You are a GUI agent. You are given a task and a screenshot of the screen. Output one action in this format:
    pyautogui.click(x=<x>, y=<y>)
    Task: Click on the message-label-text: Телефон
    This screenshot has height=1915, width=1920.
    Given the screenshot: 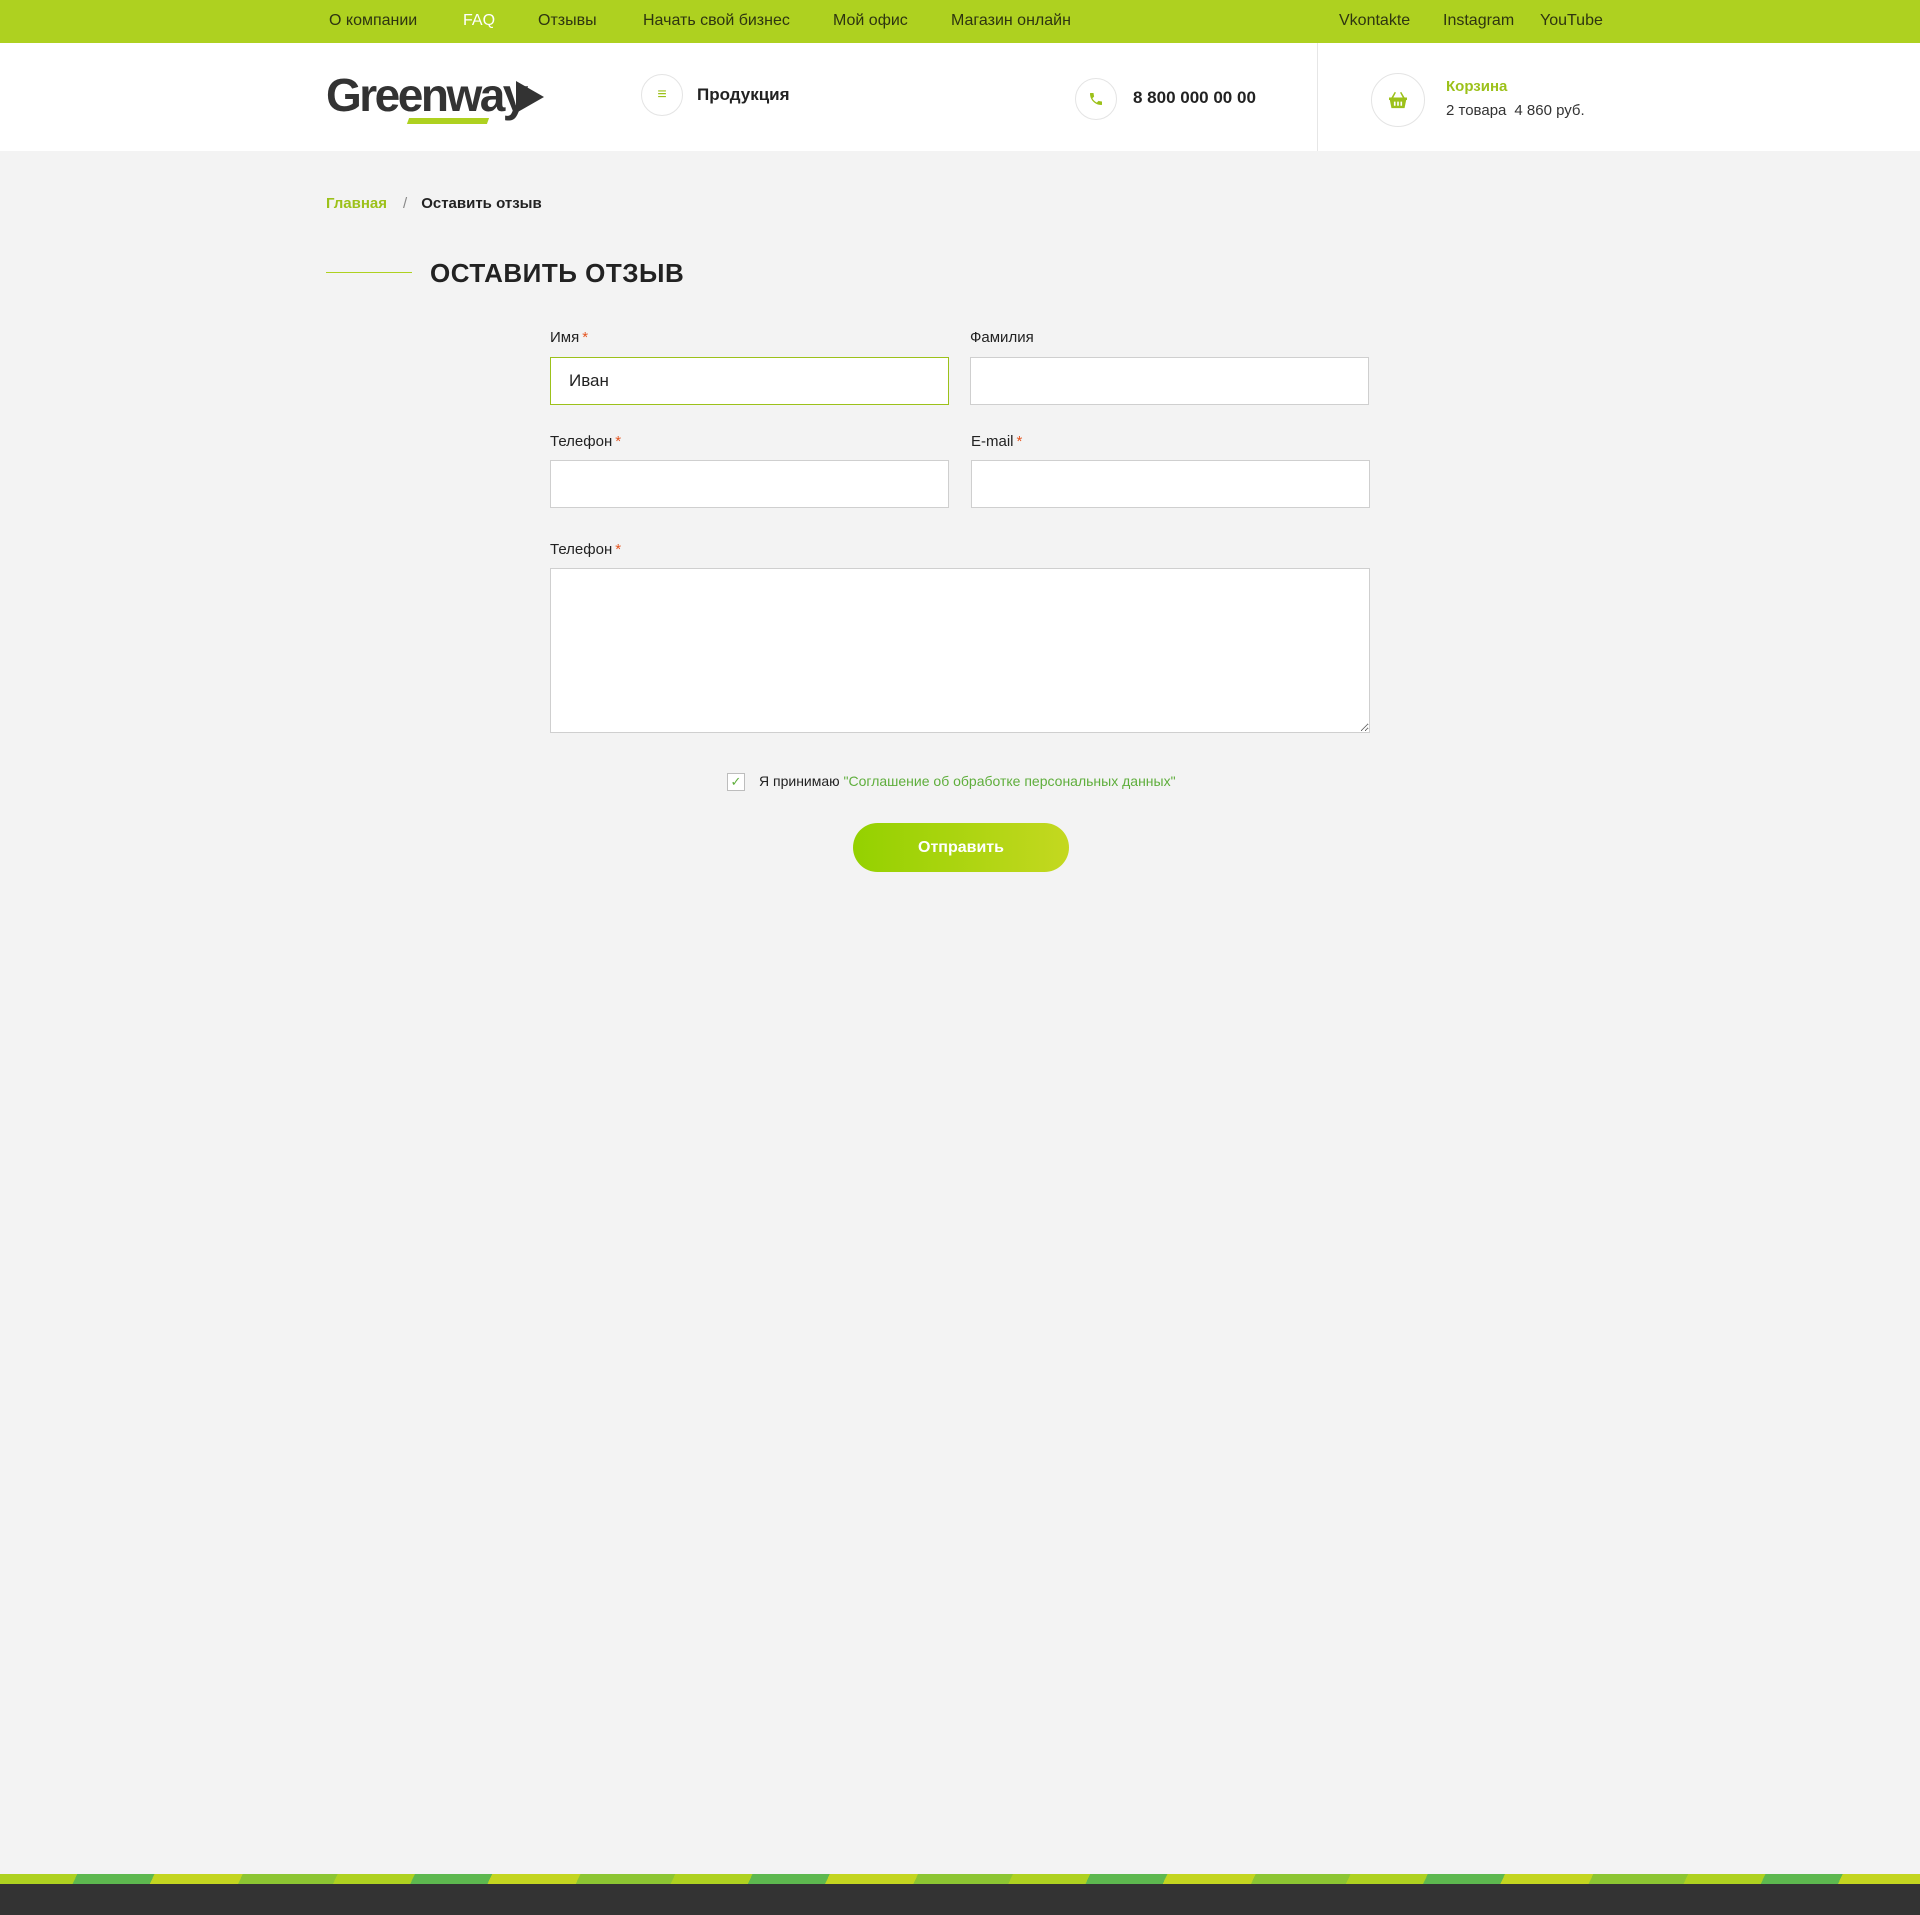 What is the action you would take?
    pyautogui.click(x=581, y=549)
    